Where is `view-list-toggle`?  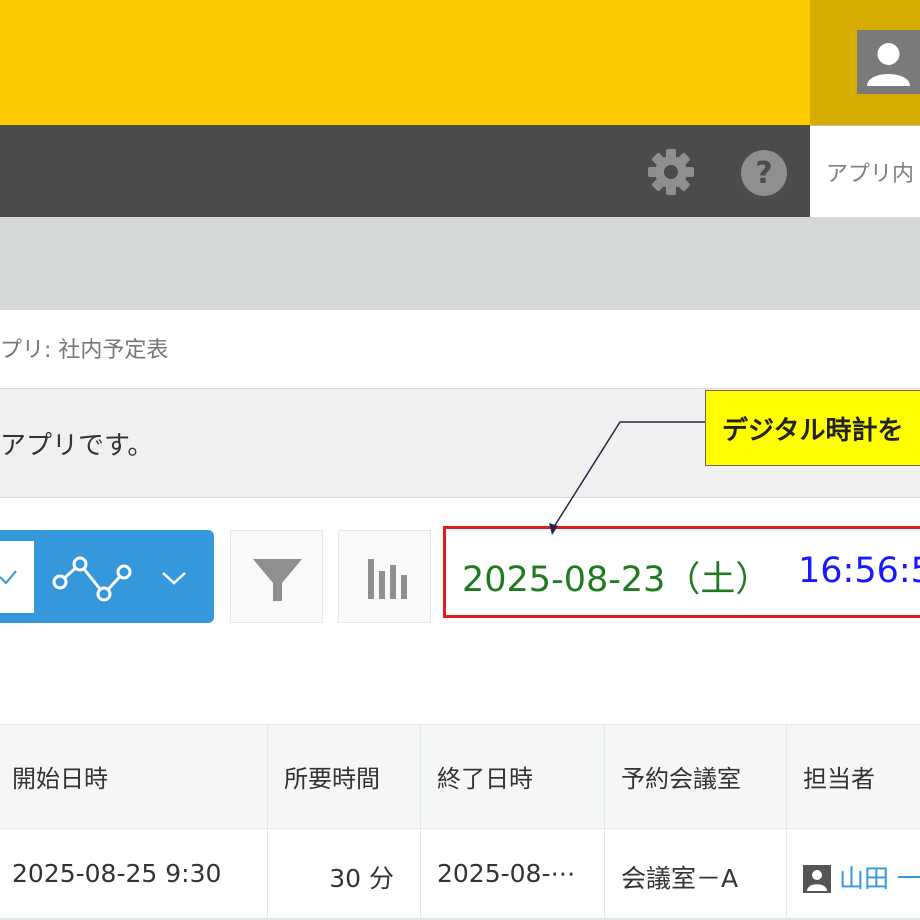
view-list-toggle is located at coordinates (17, 577).